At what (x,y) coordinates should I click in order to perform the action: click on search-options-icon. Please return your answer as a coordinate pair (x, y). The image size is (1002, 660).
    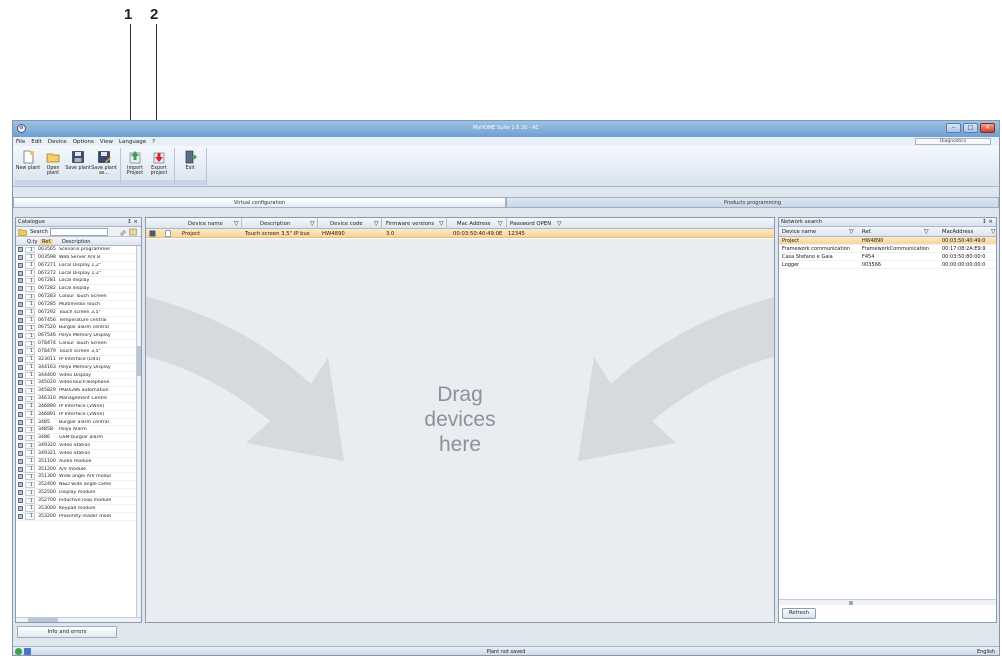
    Looking at the image, I should click on (133, 232).